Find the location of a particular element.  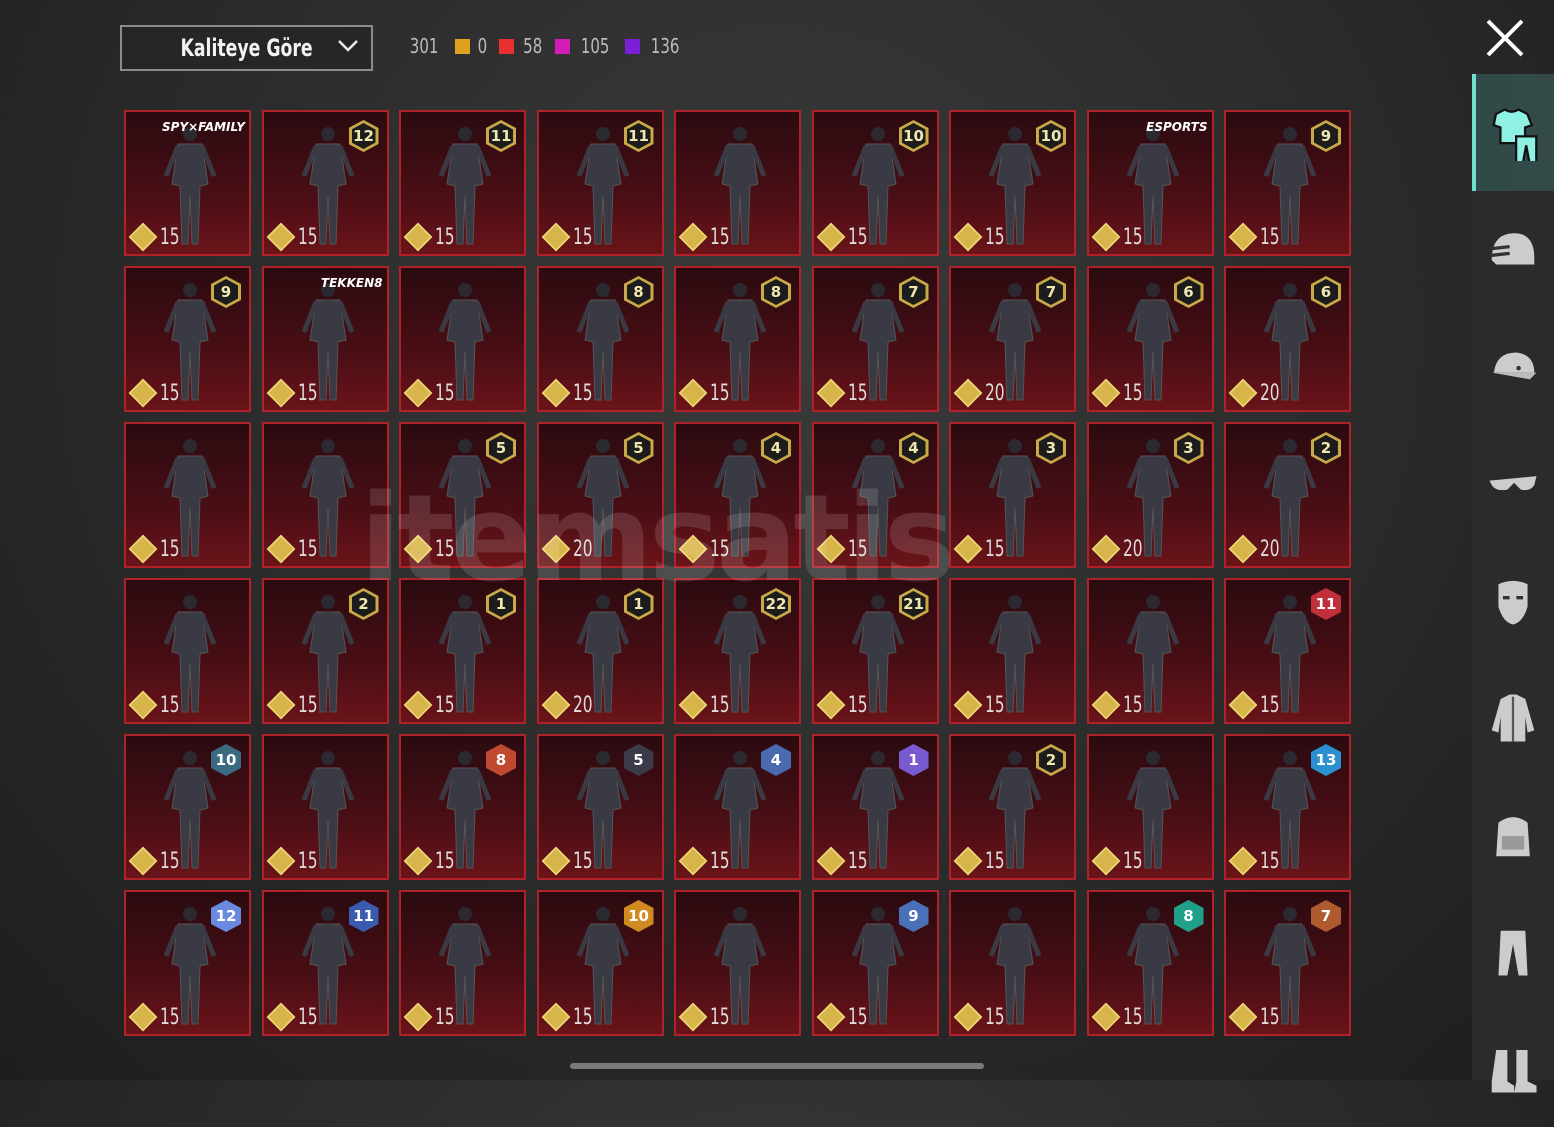

sidebar-tab-outfit is located at coordinates (1513, 132).